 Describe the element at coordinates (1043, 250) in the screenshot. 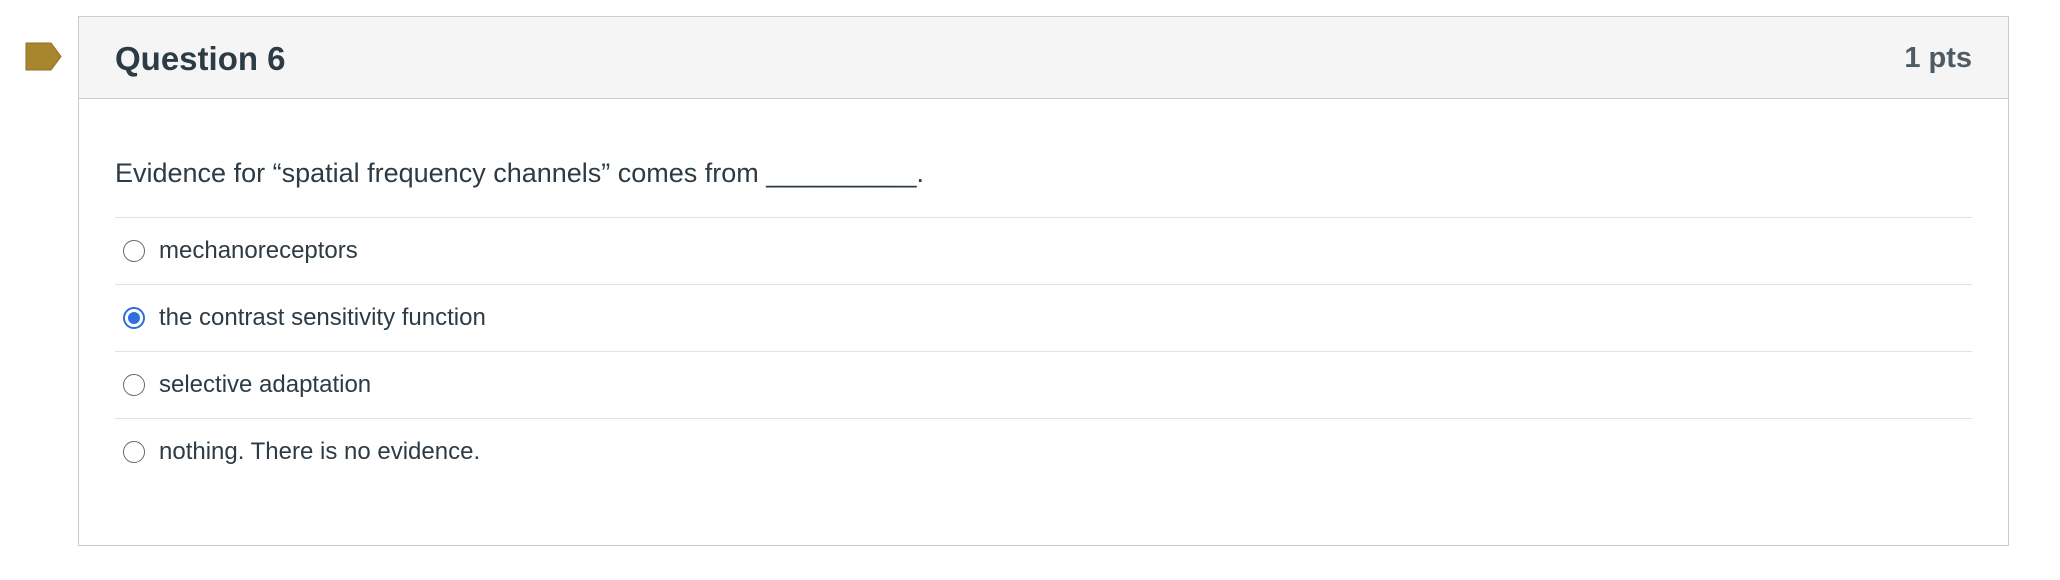

I see `answer-option: mechanoreceptors` at that location.